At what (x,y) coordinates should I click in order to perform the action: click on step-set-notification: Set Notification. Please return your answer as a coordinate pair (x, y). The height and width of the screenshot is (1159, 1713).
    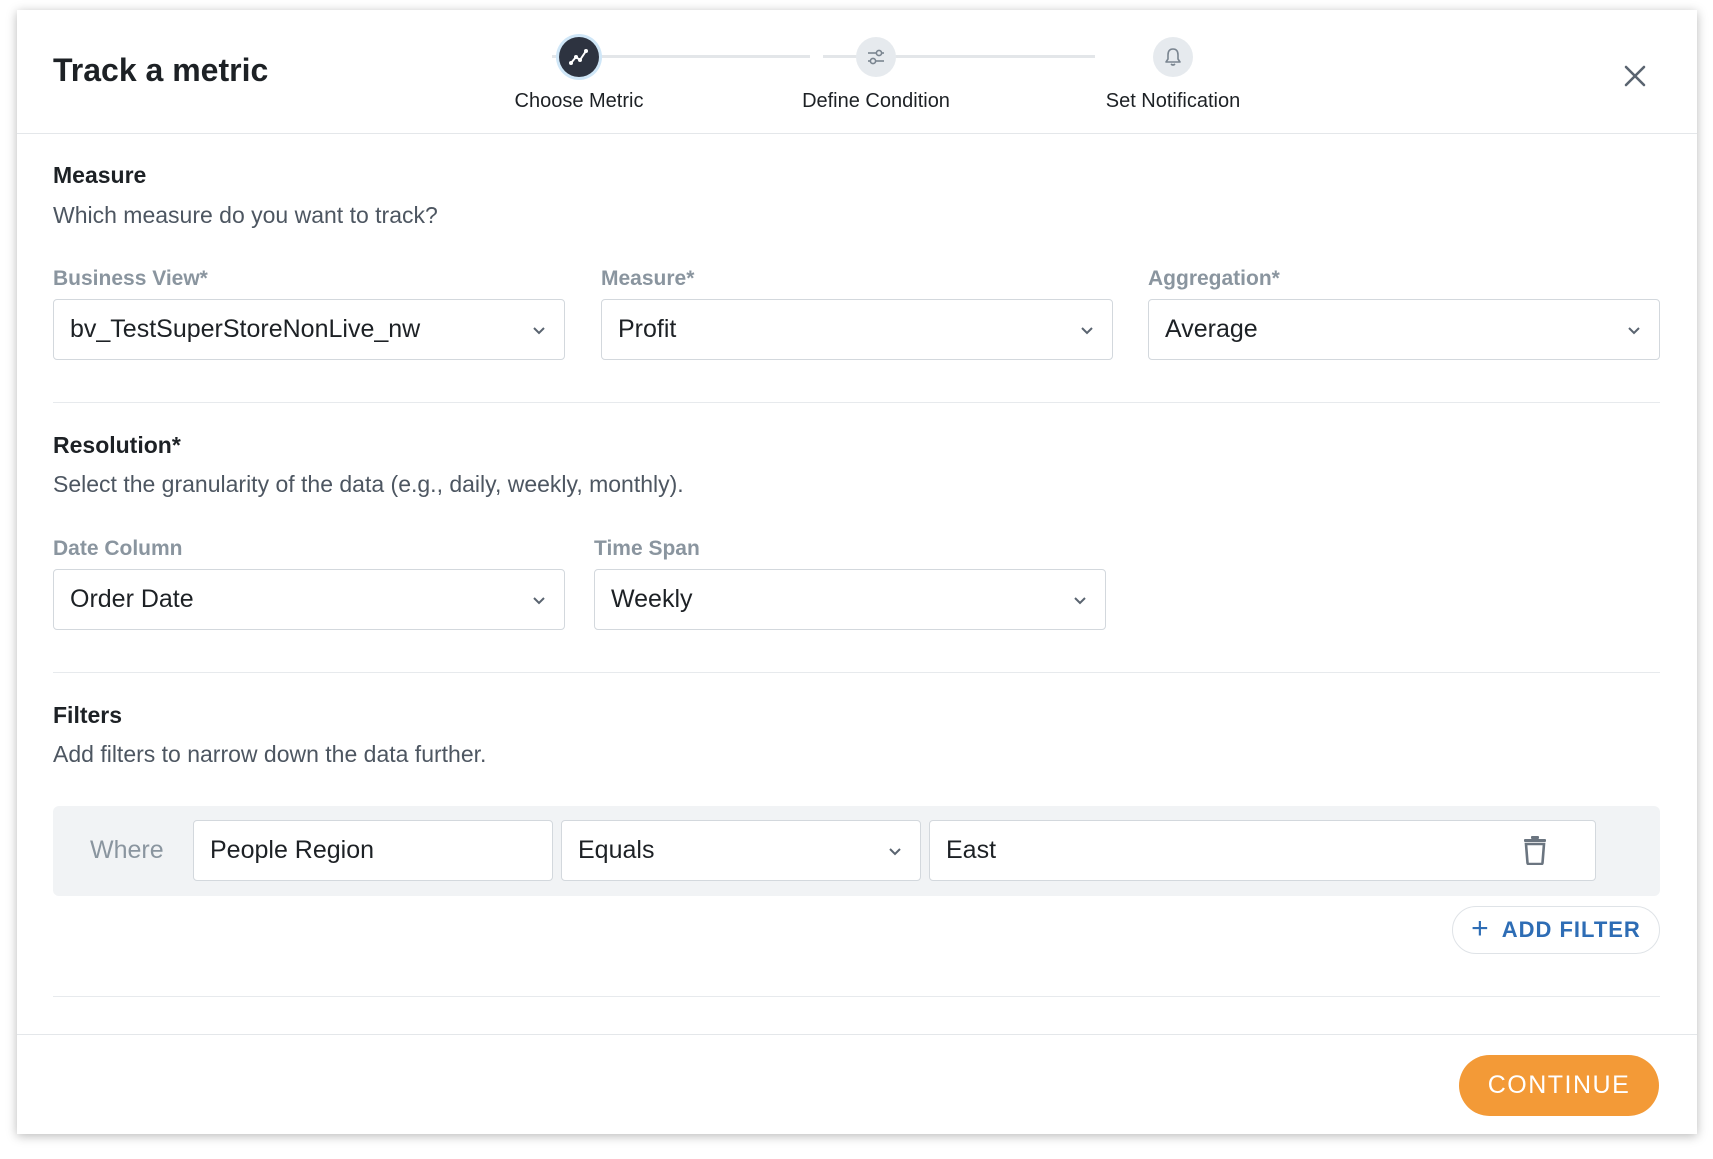
    Looking at the image, I should click on (1173, 75).